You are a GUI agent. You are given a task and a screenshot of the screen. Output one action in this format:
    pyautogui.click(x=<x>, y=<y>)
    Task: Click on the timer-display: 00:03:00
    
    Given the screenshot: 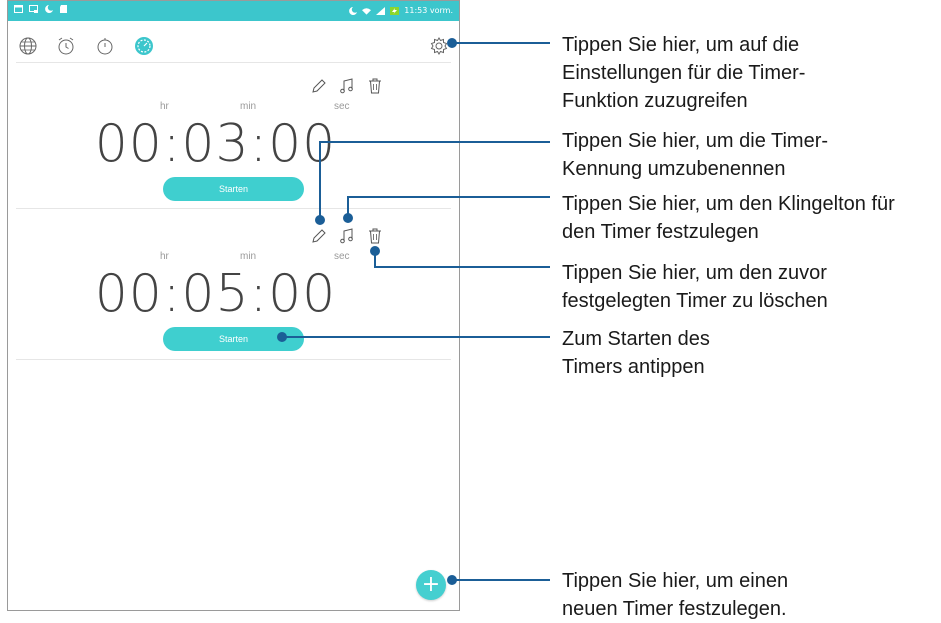 What is the action you would take?
    pyautogui.click(x=224, y=144)
    